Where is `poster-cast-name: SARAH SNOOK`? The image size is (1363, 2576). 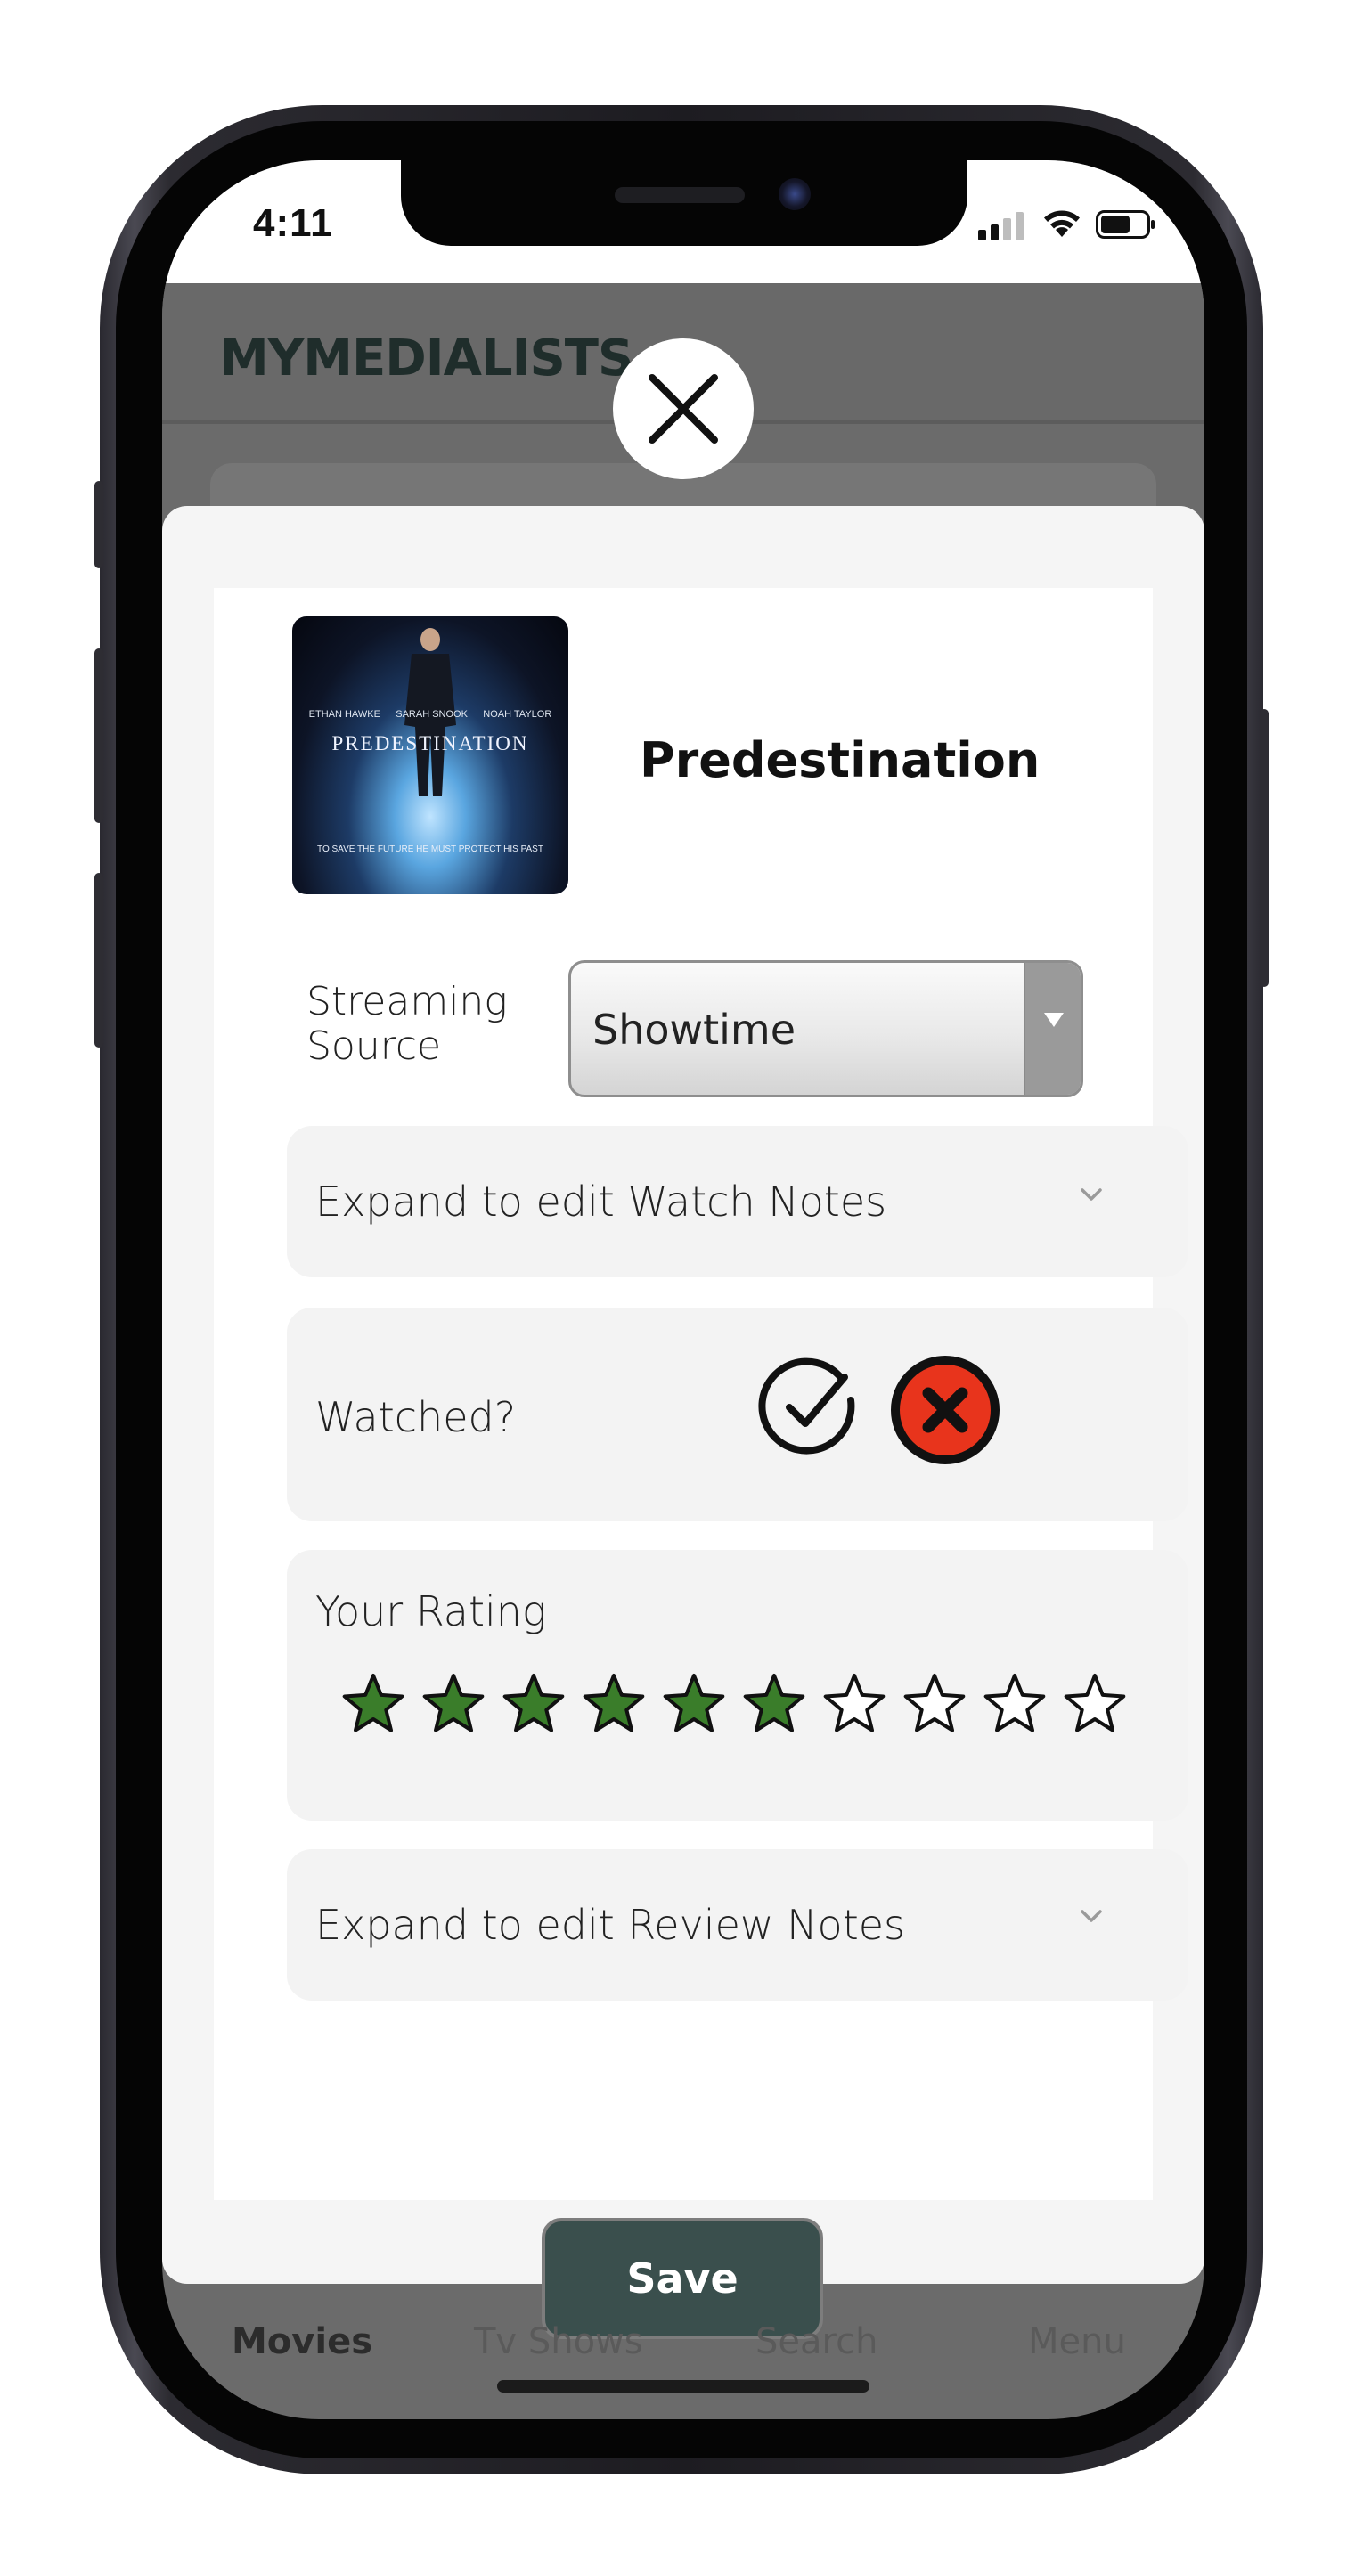
poster-cast-name: SARAH SNOOK is located at coordinates (432, 715).